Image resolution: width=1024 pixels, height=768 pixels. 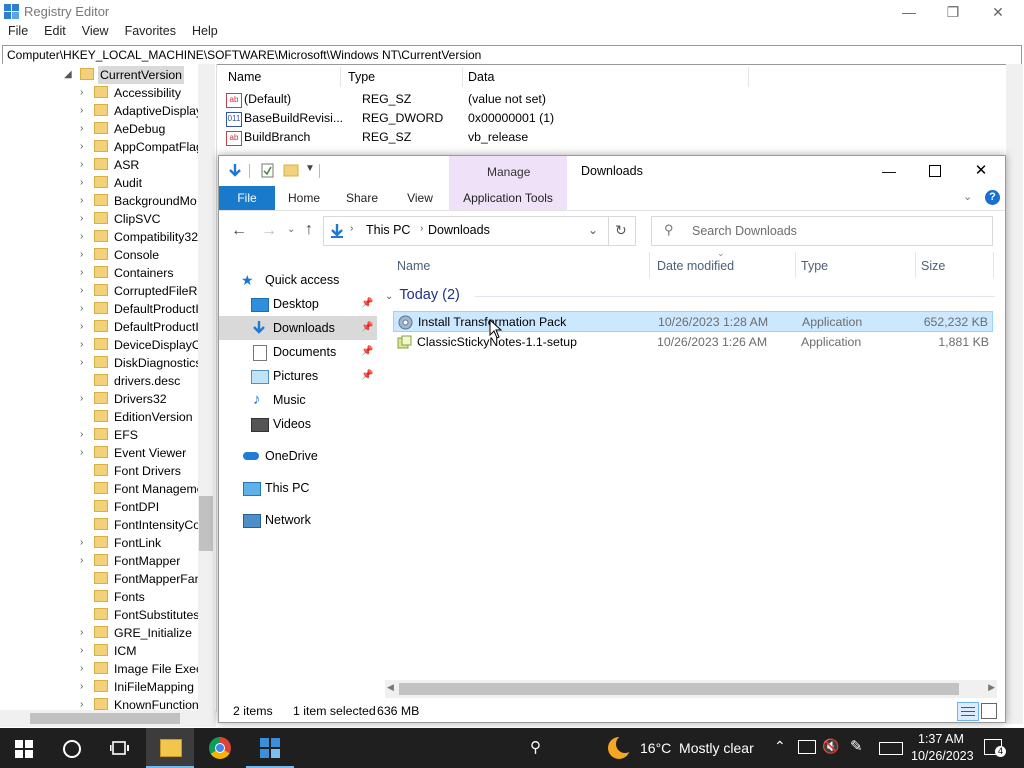 I want to click on tree-item: › Drivers32, so click(x=100, y=399).